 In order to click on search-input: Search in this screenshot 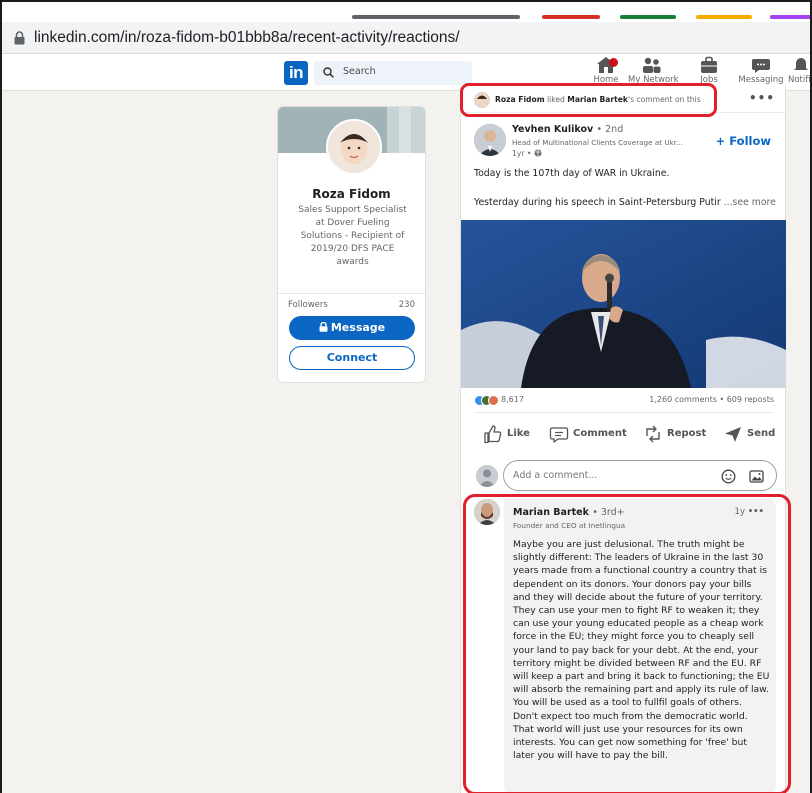, I will do `click(393, 73)`.